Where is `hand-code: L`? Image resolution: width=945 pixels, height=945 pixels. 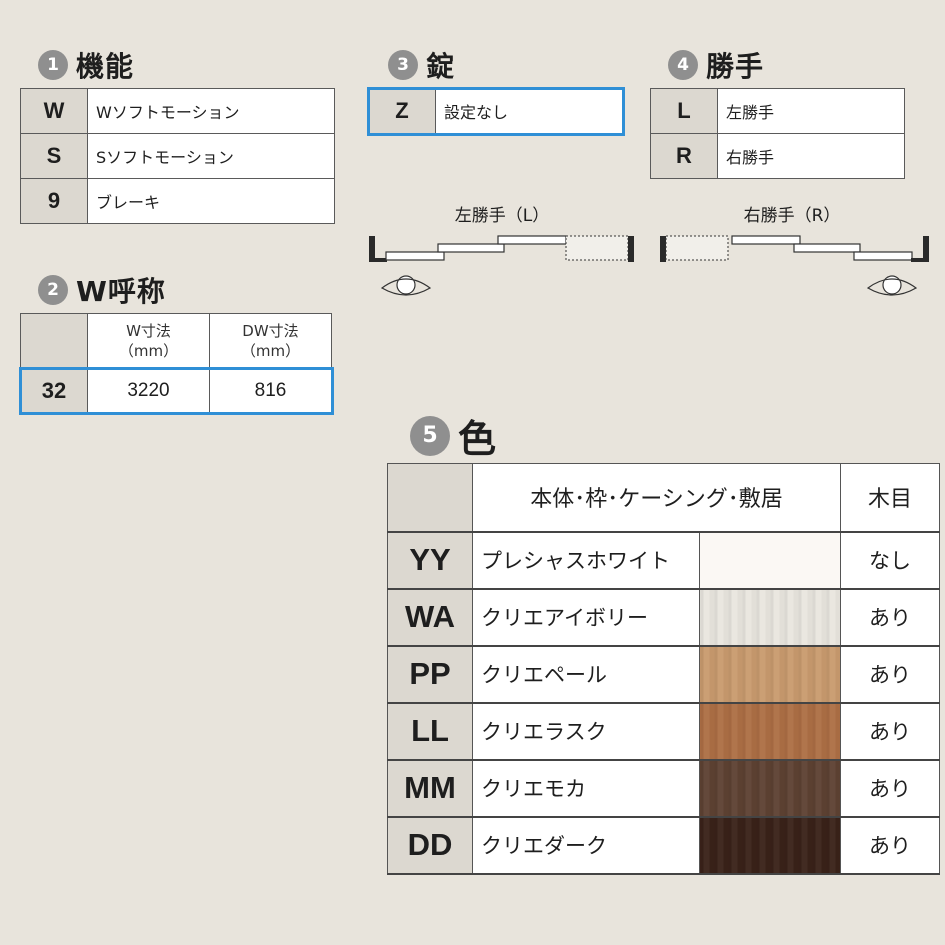 hand-code: L is located at coordinates (684, 111).